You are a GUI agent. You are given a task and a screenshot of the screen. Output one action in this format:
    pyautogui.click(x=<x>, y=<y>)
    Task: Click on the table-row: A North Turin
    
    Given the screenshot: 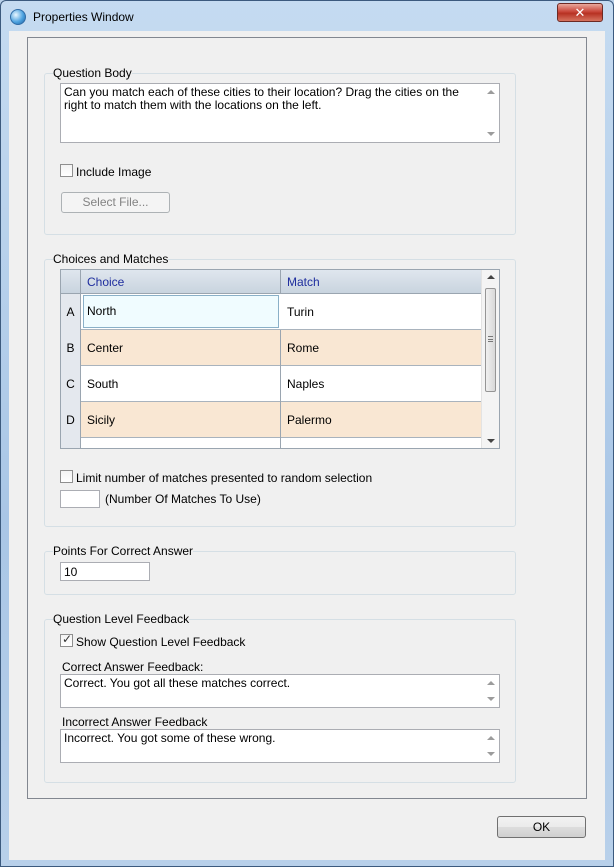 What is the action you would take?
    pyautogui.click(x=271, y=312)
    